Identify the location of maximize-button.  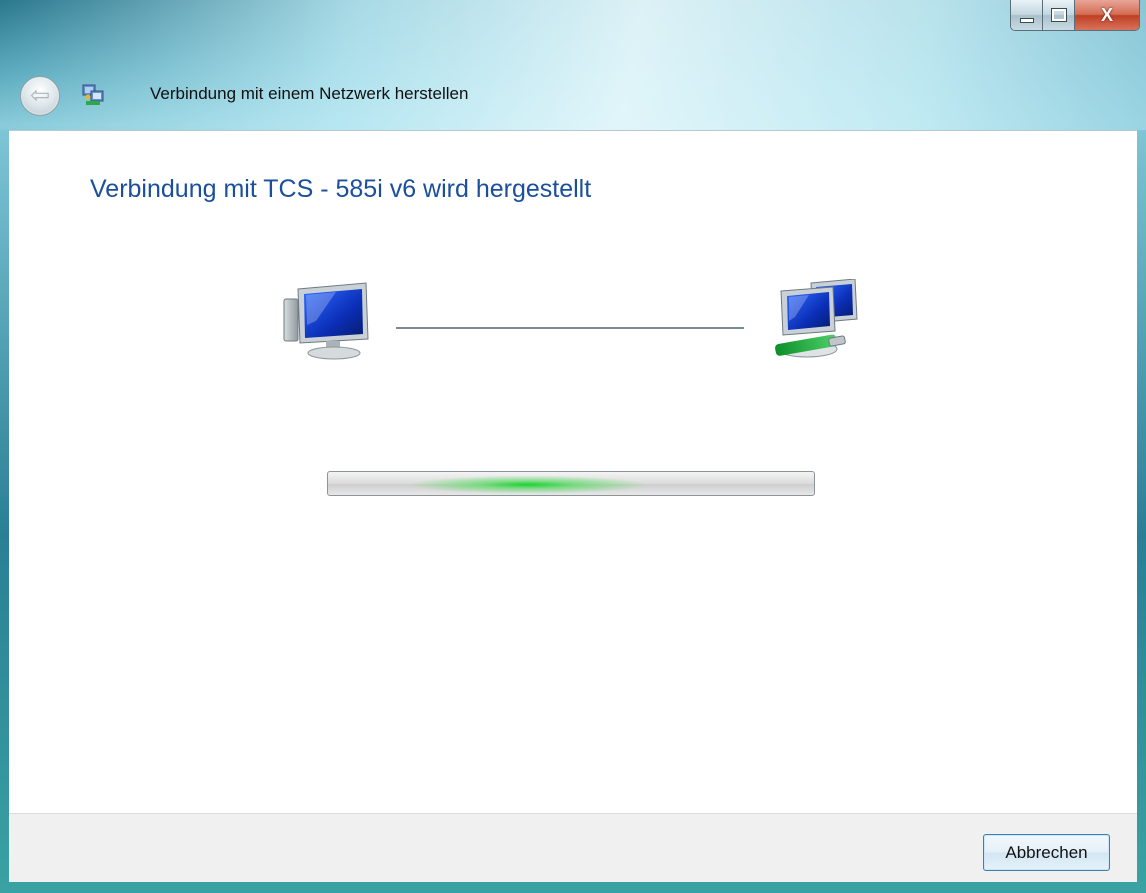
(1059, 15).